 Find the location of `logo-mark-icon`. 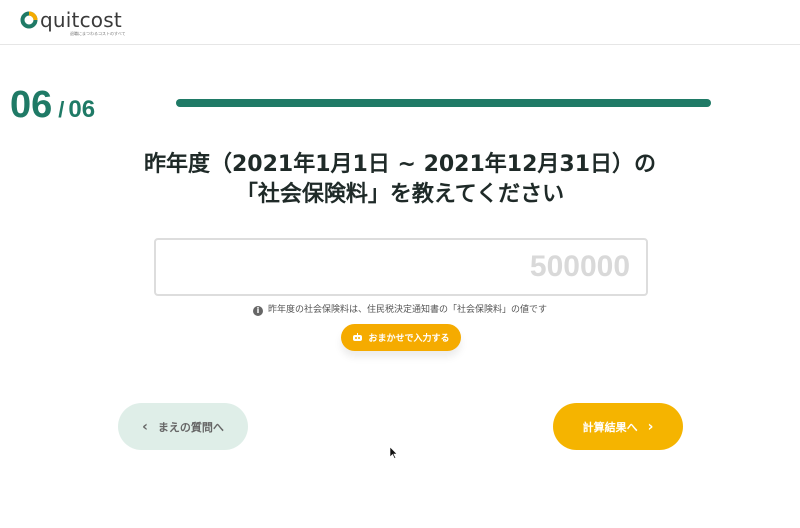

logo-mark-icon is located at coordinates (29, 20).